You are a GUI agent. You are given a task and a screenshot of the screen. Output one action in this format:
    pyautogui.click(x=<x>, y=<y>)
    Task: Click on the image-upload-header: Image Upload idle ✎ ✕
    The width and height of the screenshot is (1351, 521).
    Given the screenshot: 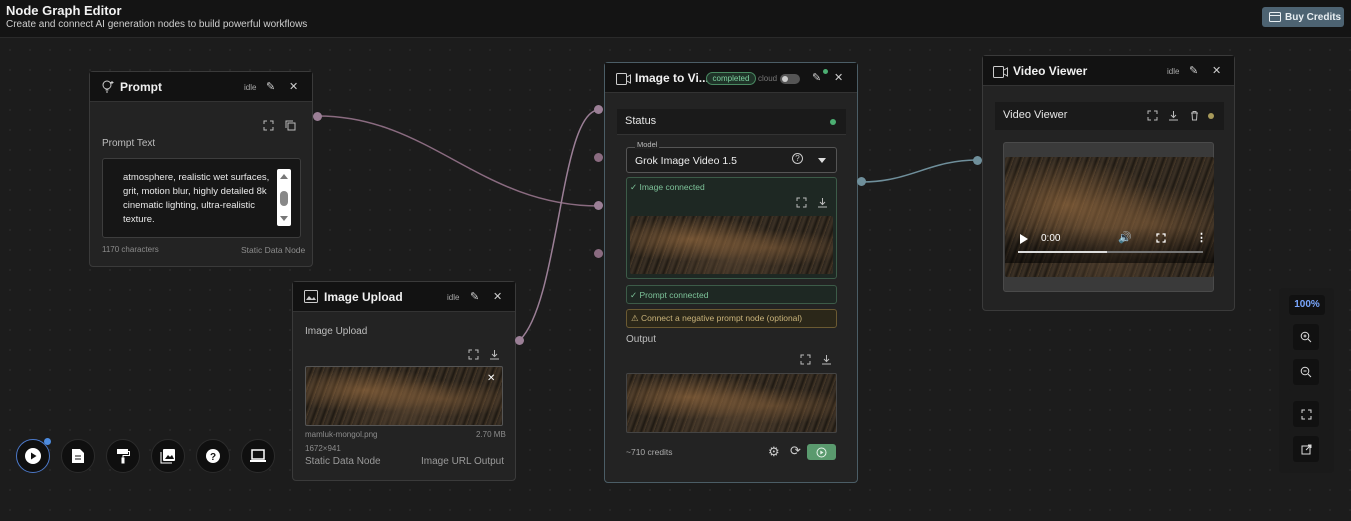 What is the action you would take?
    pyautogui.click(x=404, y=297)
    